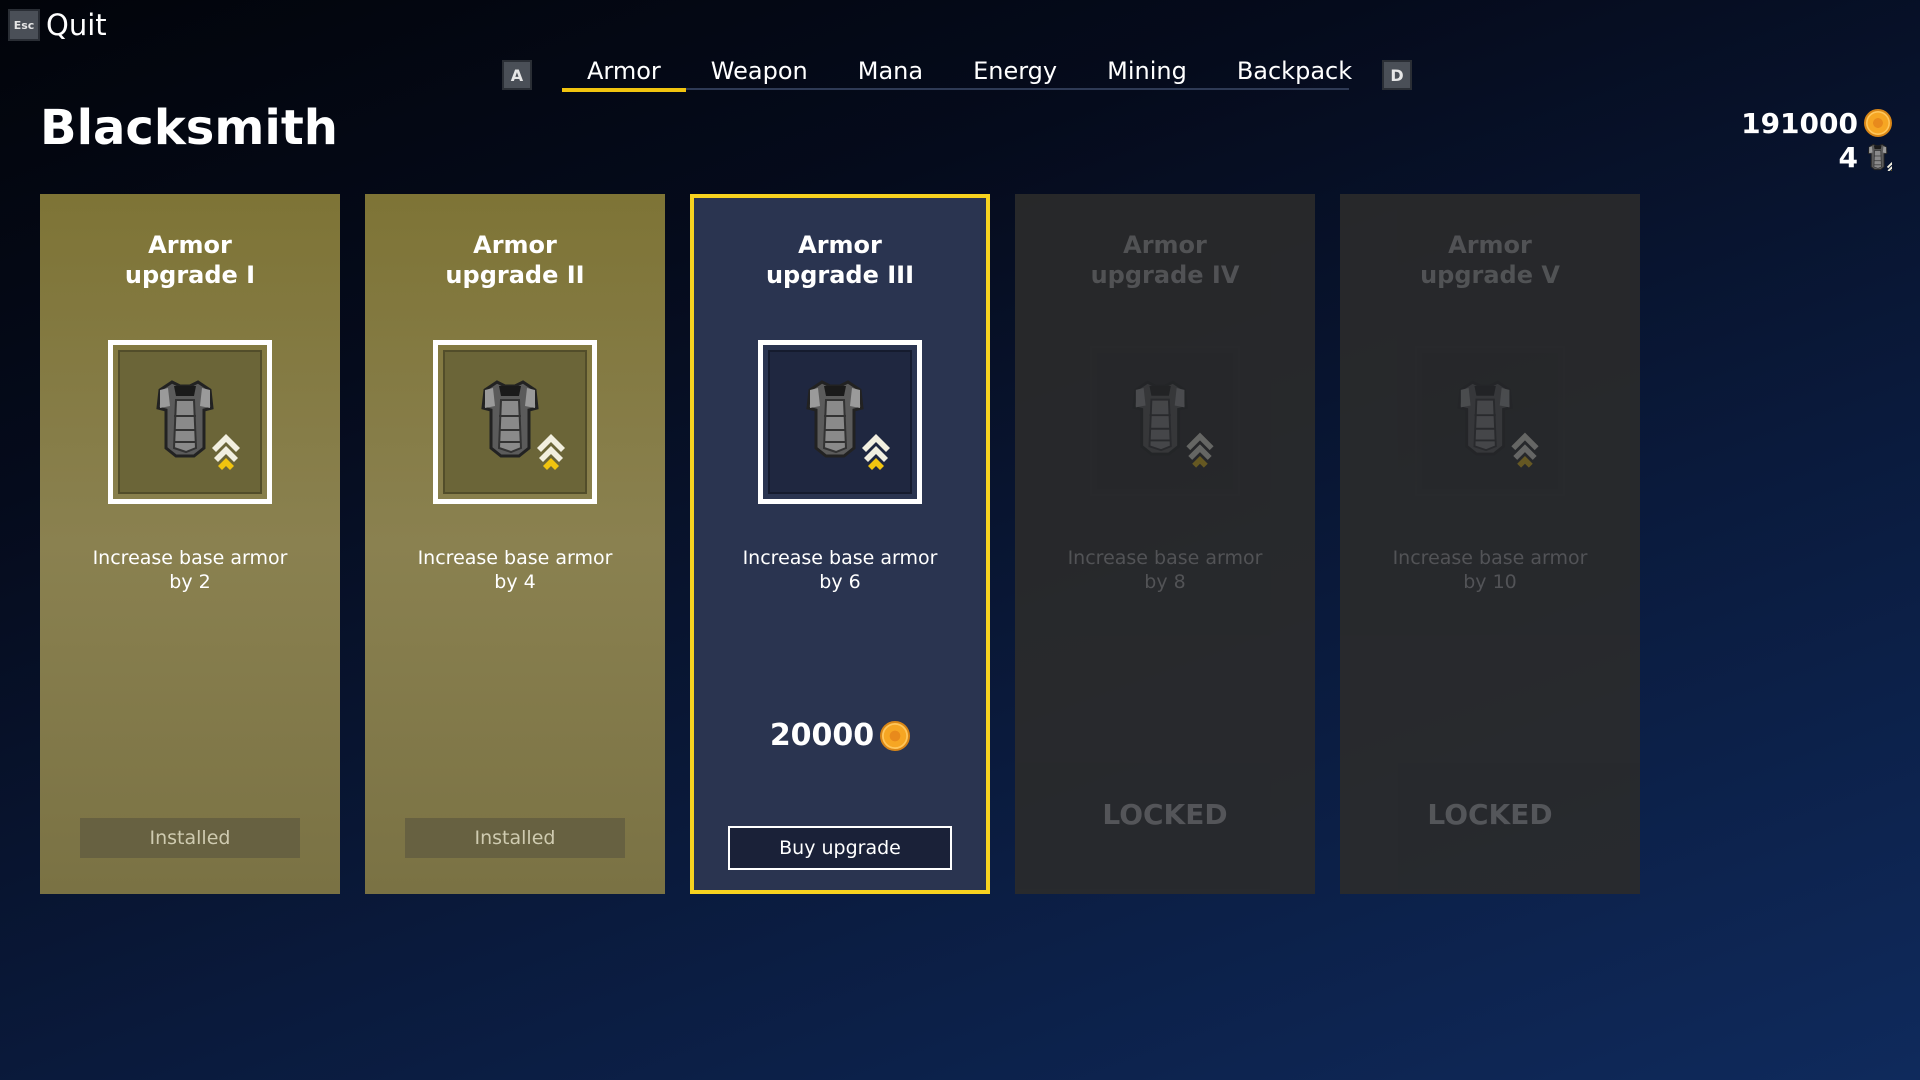 Image resolution: width=1920 pixels, height=1080 pixels. What do you see at coordinates (1490, 260) in the screenshot?
I see `card-title: Armor upgrade V` at bounding box center [1490, 260].